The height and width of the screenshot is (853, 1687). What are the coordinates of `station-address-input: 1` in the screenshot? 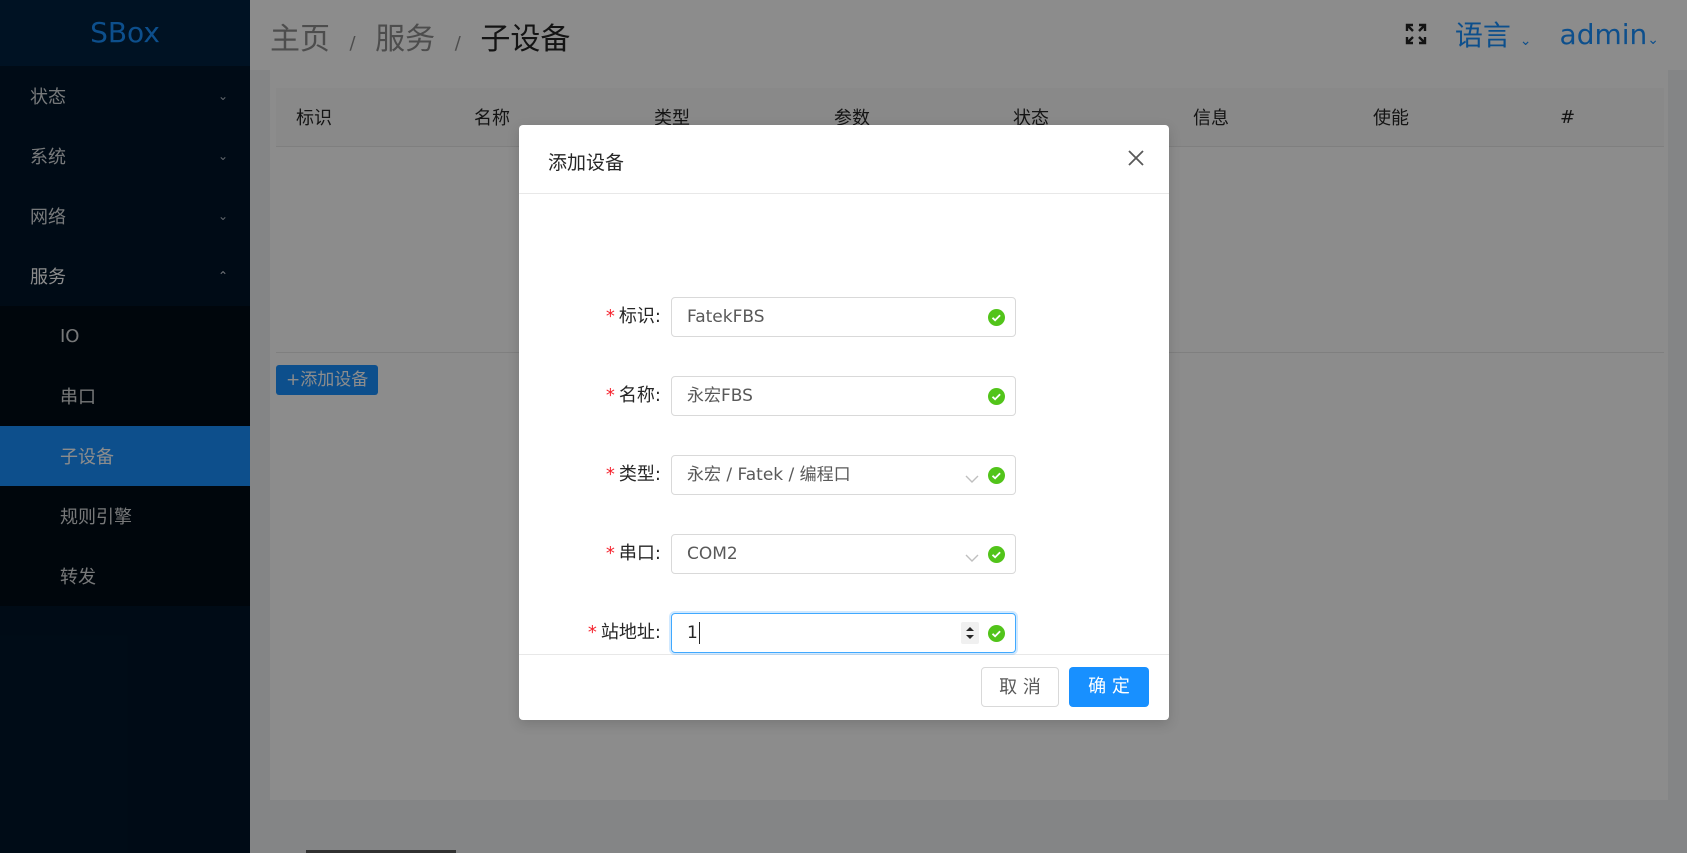 It's located at (843, 633).